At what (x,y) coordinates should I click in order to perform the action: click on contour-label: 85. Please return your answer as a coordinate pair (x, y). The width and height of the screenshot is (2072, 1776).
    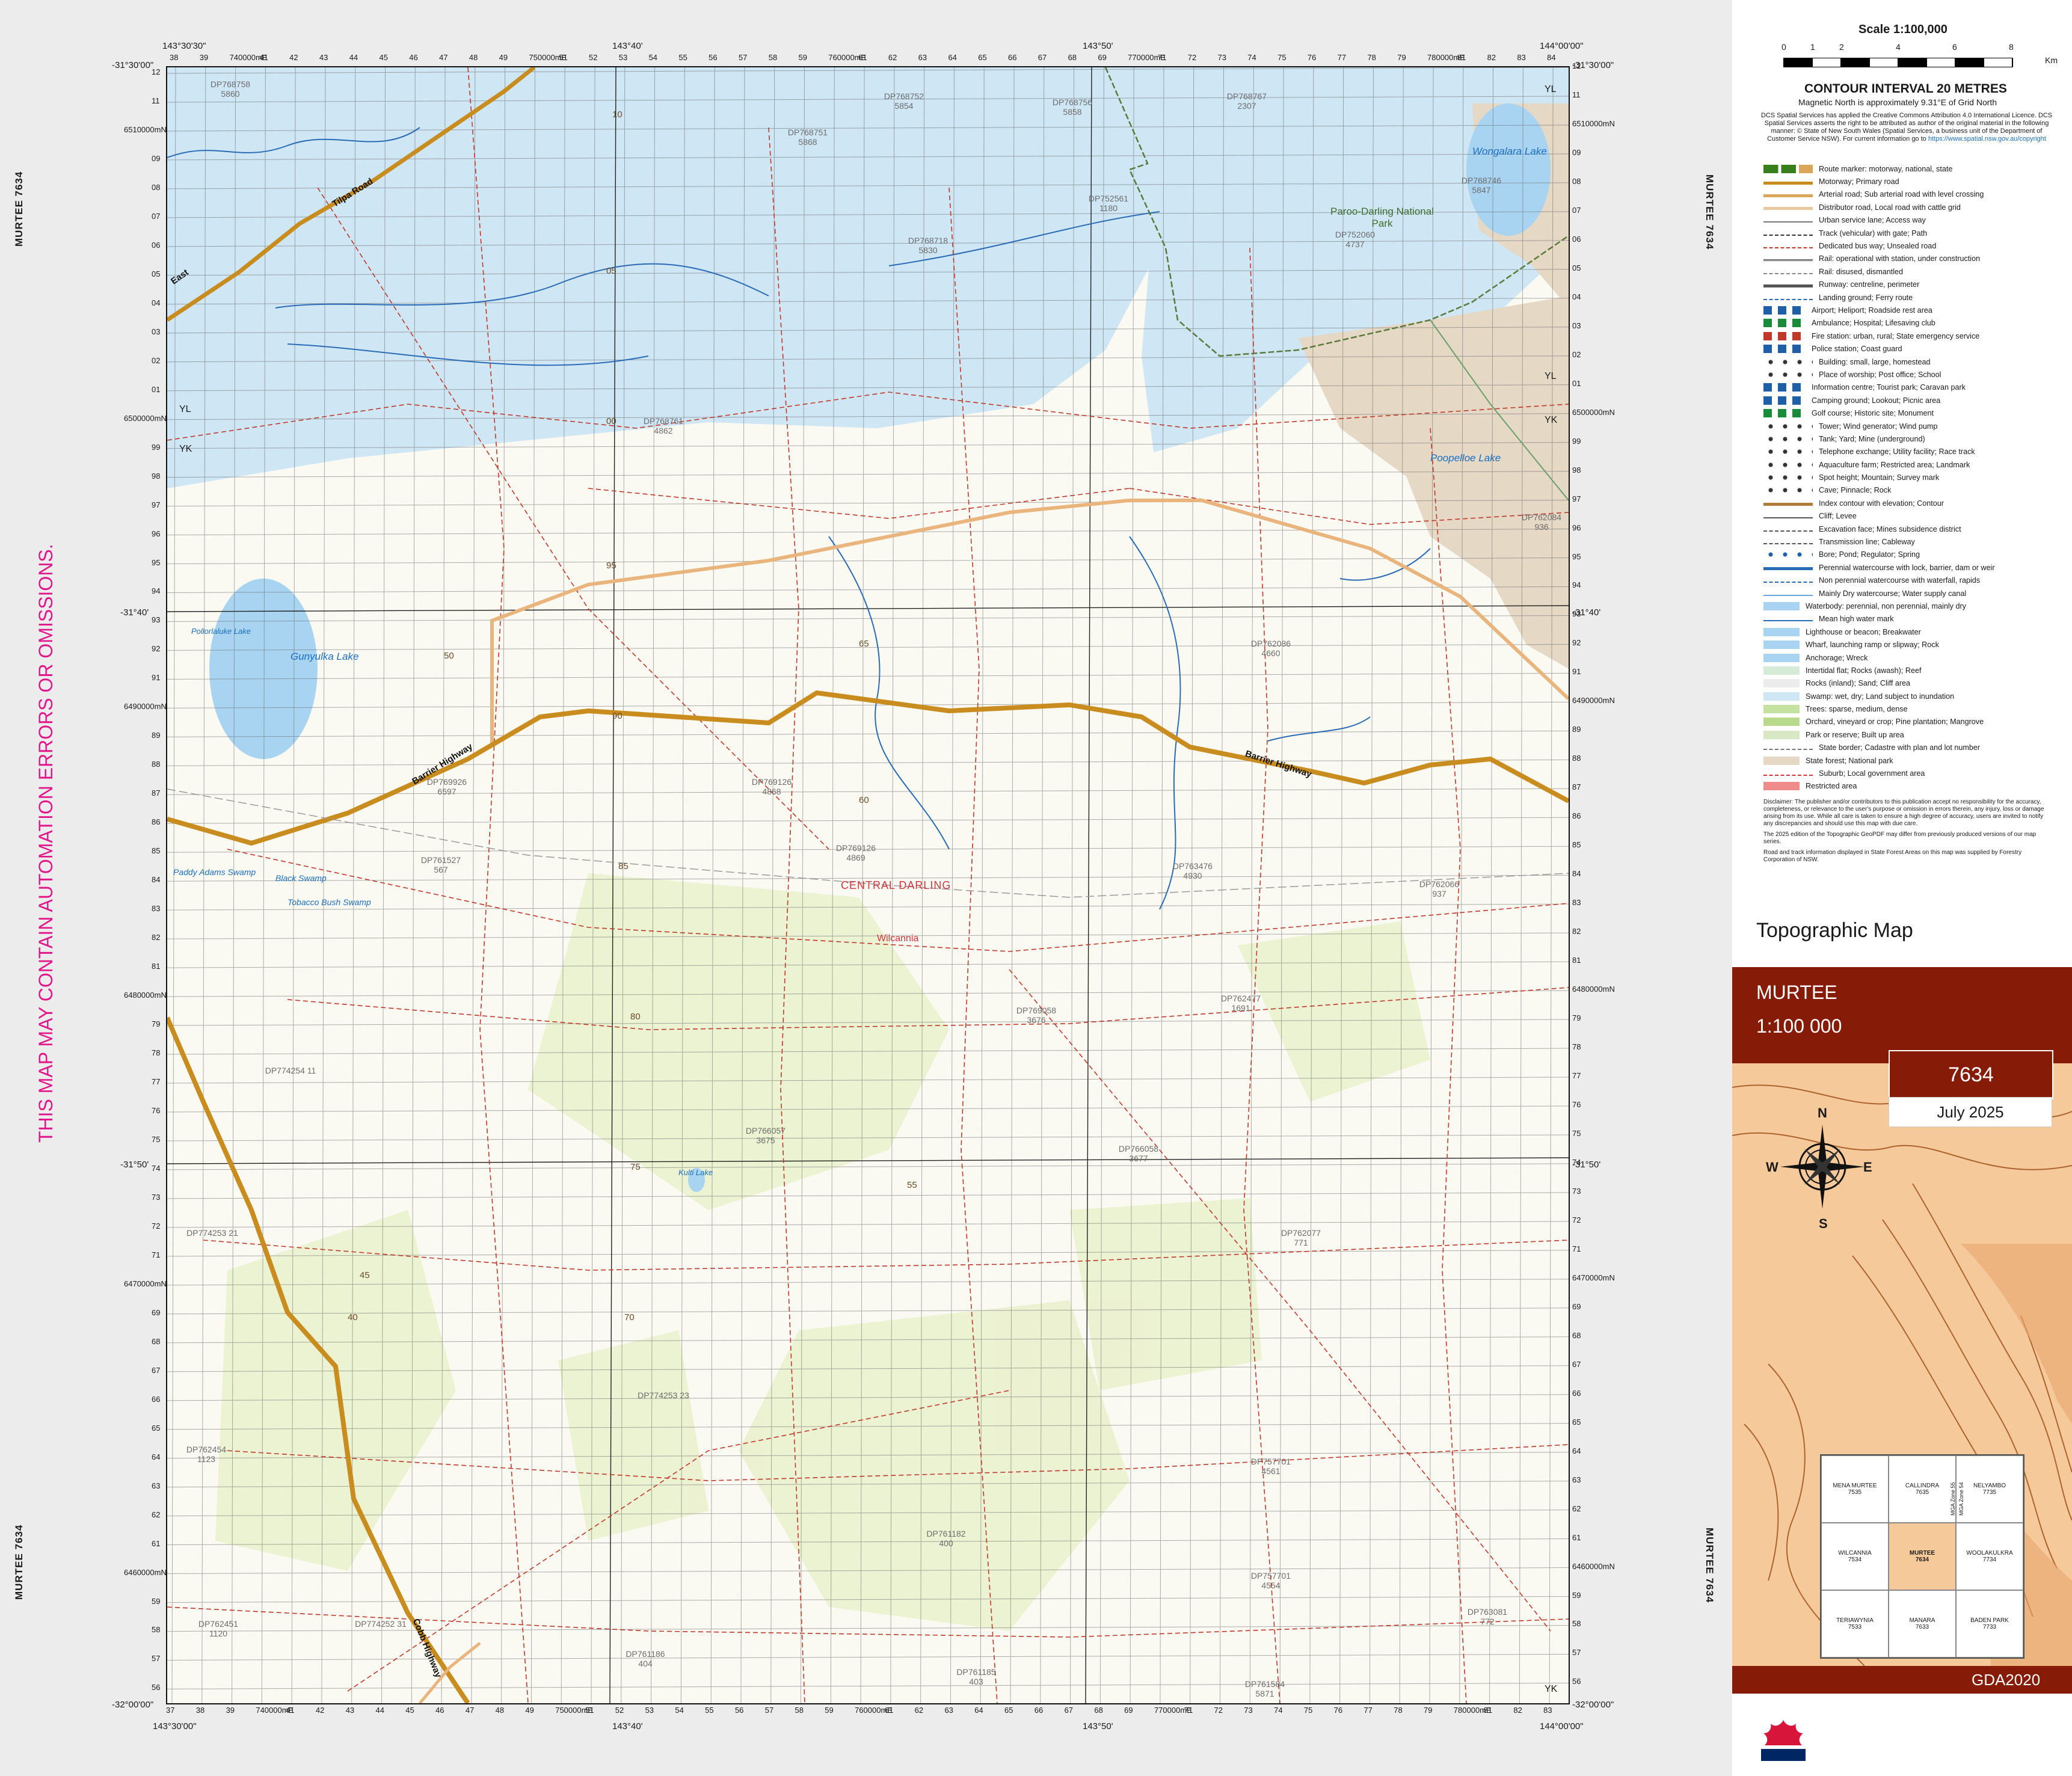
    Looking at the image, I should click on (623, 866).